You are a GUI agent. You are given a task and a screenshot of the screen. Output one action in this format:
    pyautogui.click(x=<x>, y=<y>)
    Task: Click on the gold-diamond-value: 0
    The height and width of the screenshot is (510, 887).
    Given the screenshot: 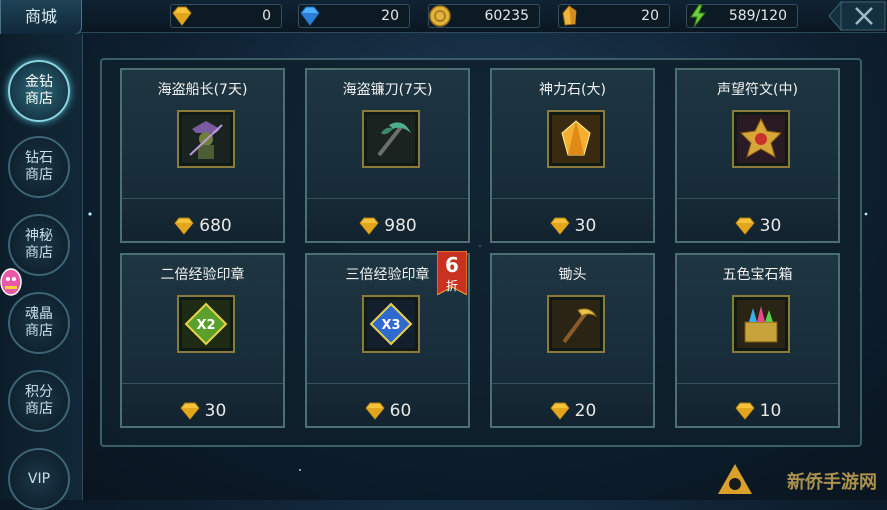 What is the action you would take?
    pyautogui.click(x=266, y=16)
    